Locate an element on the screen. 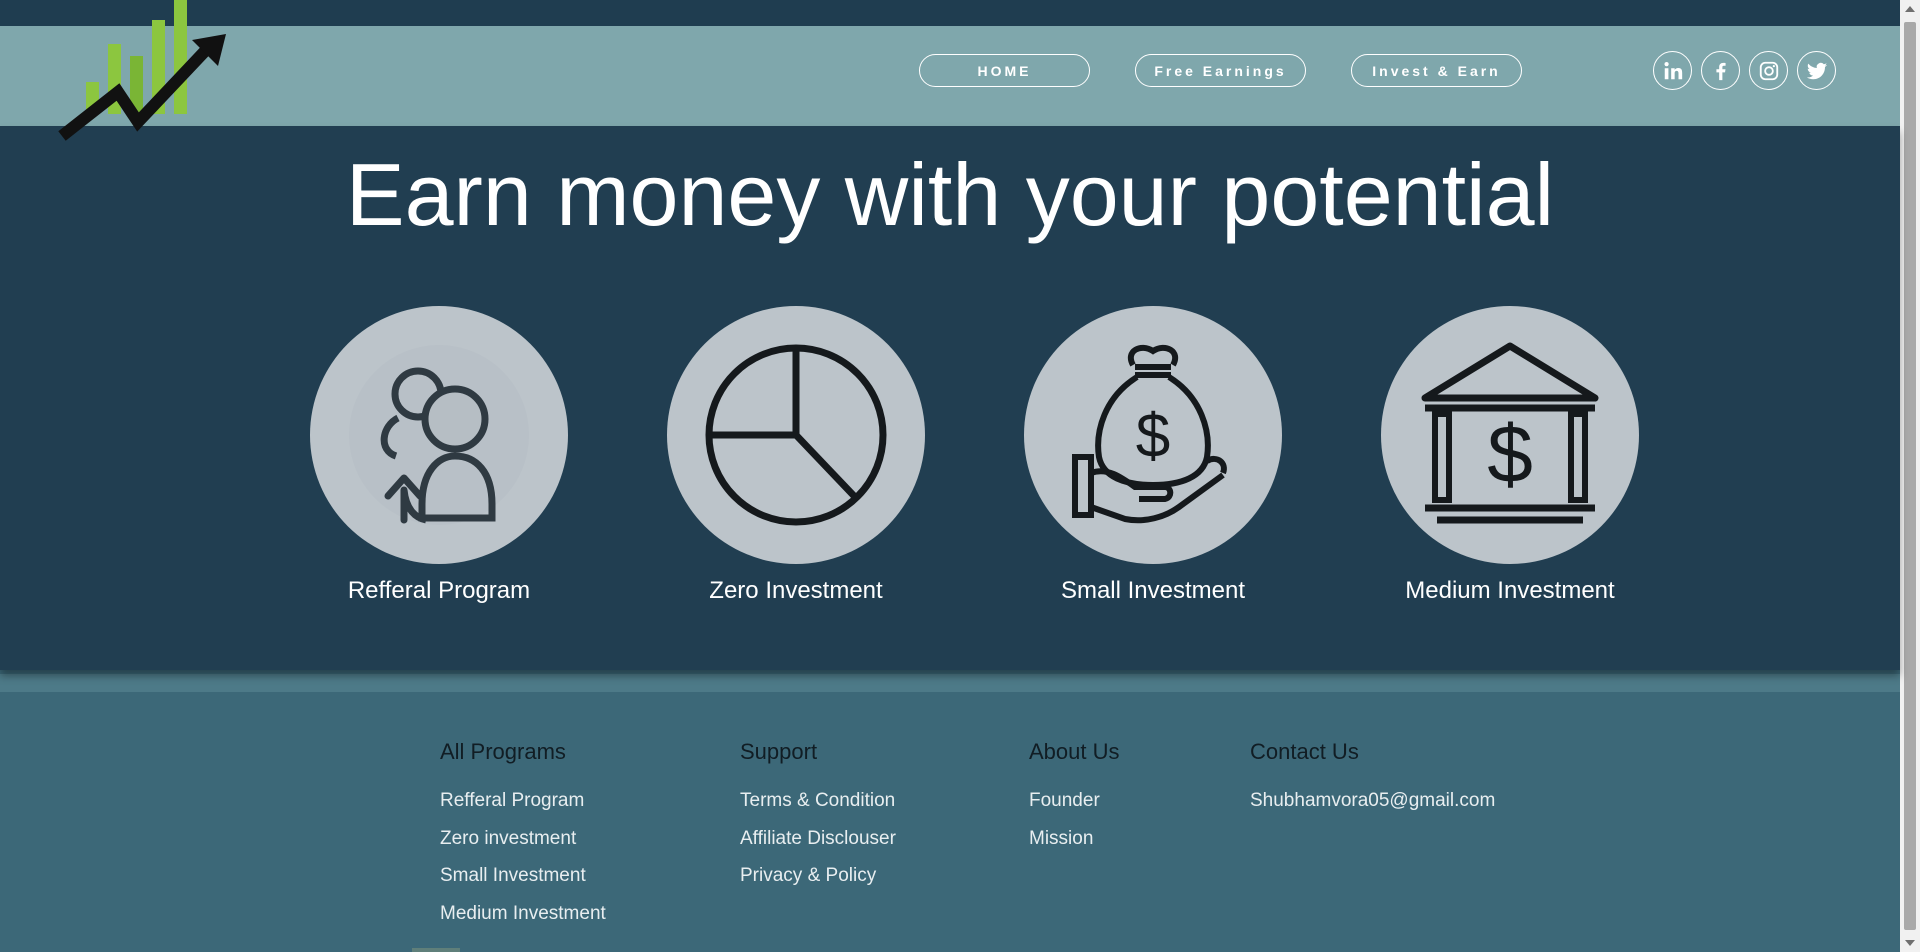 This screenshot has width=1920, height=952. scroll-up-icon is located at coordinates (1910, 9).